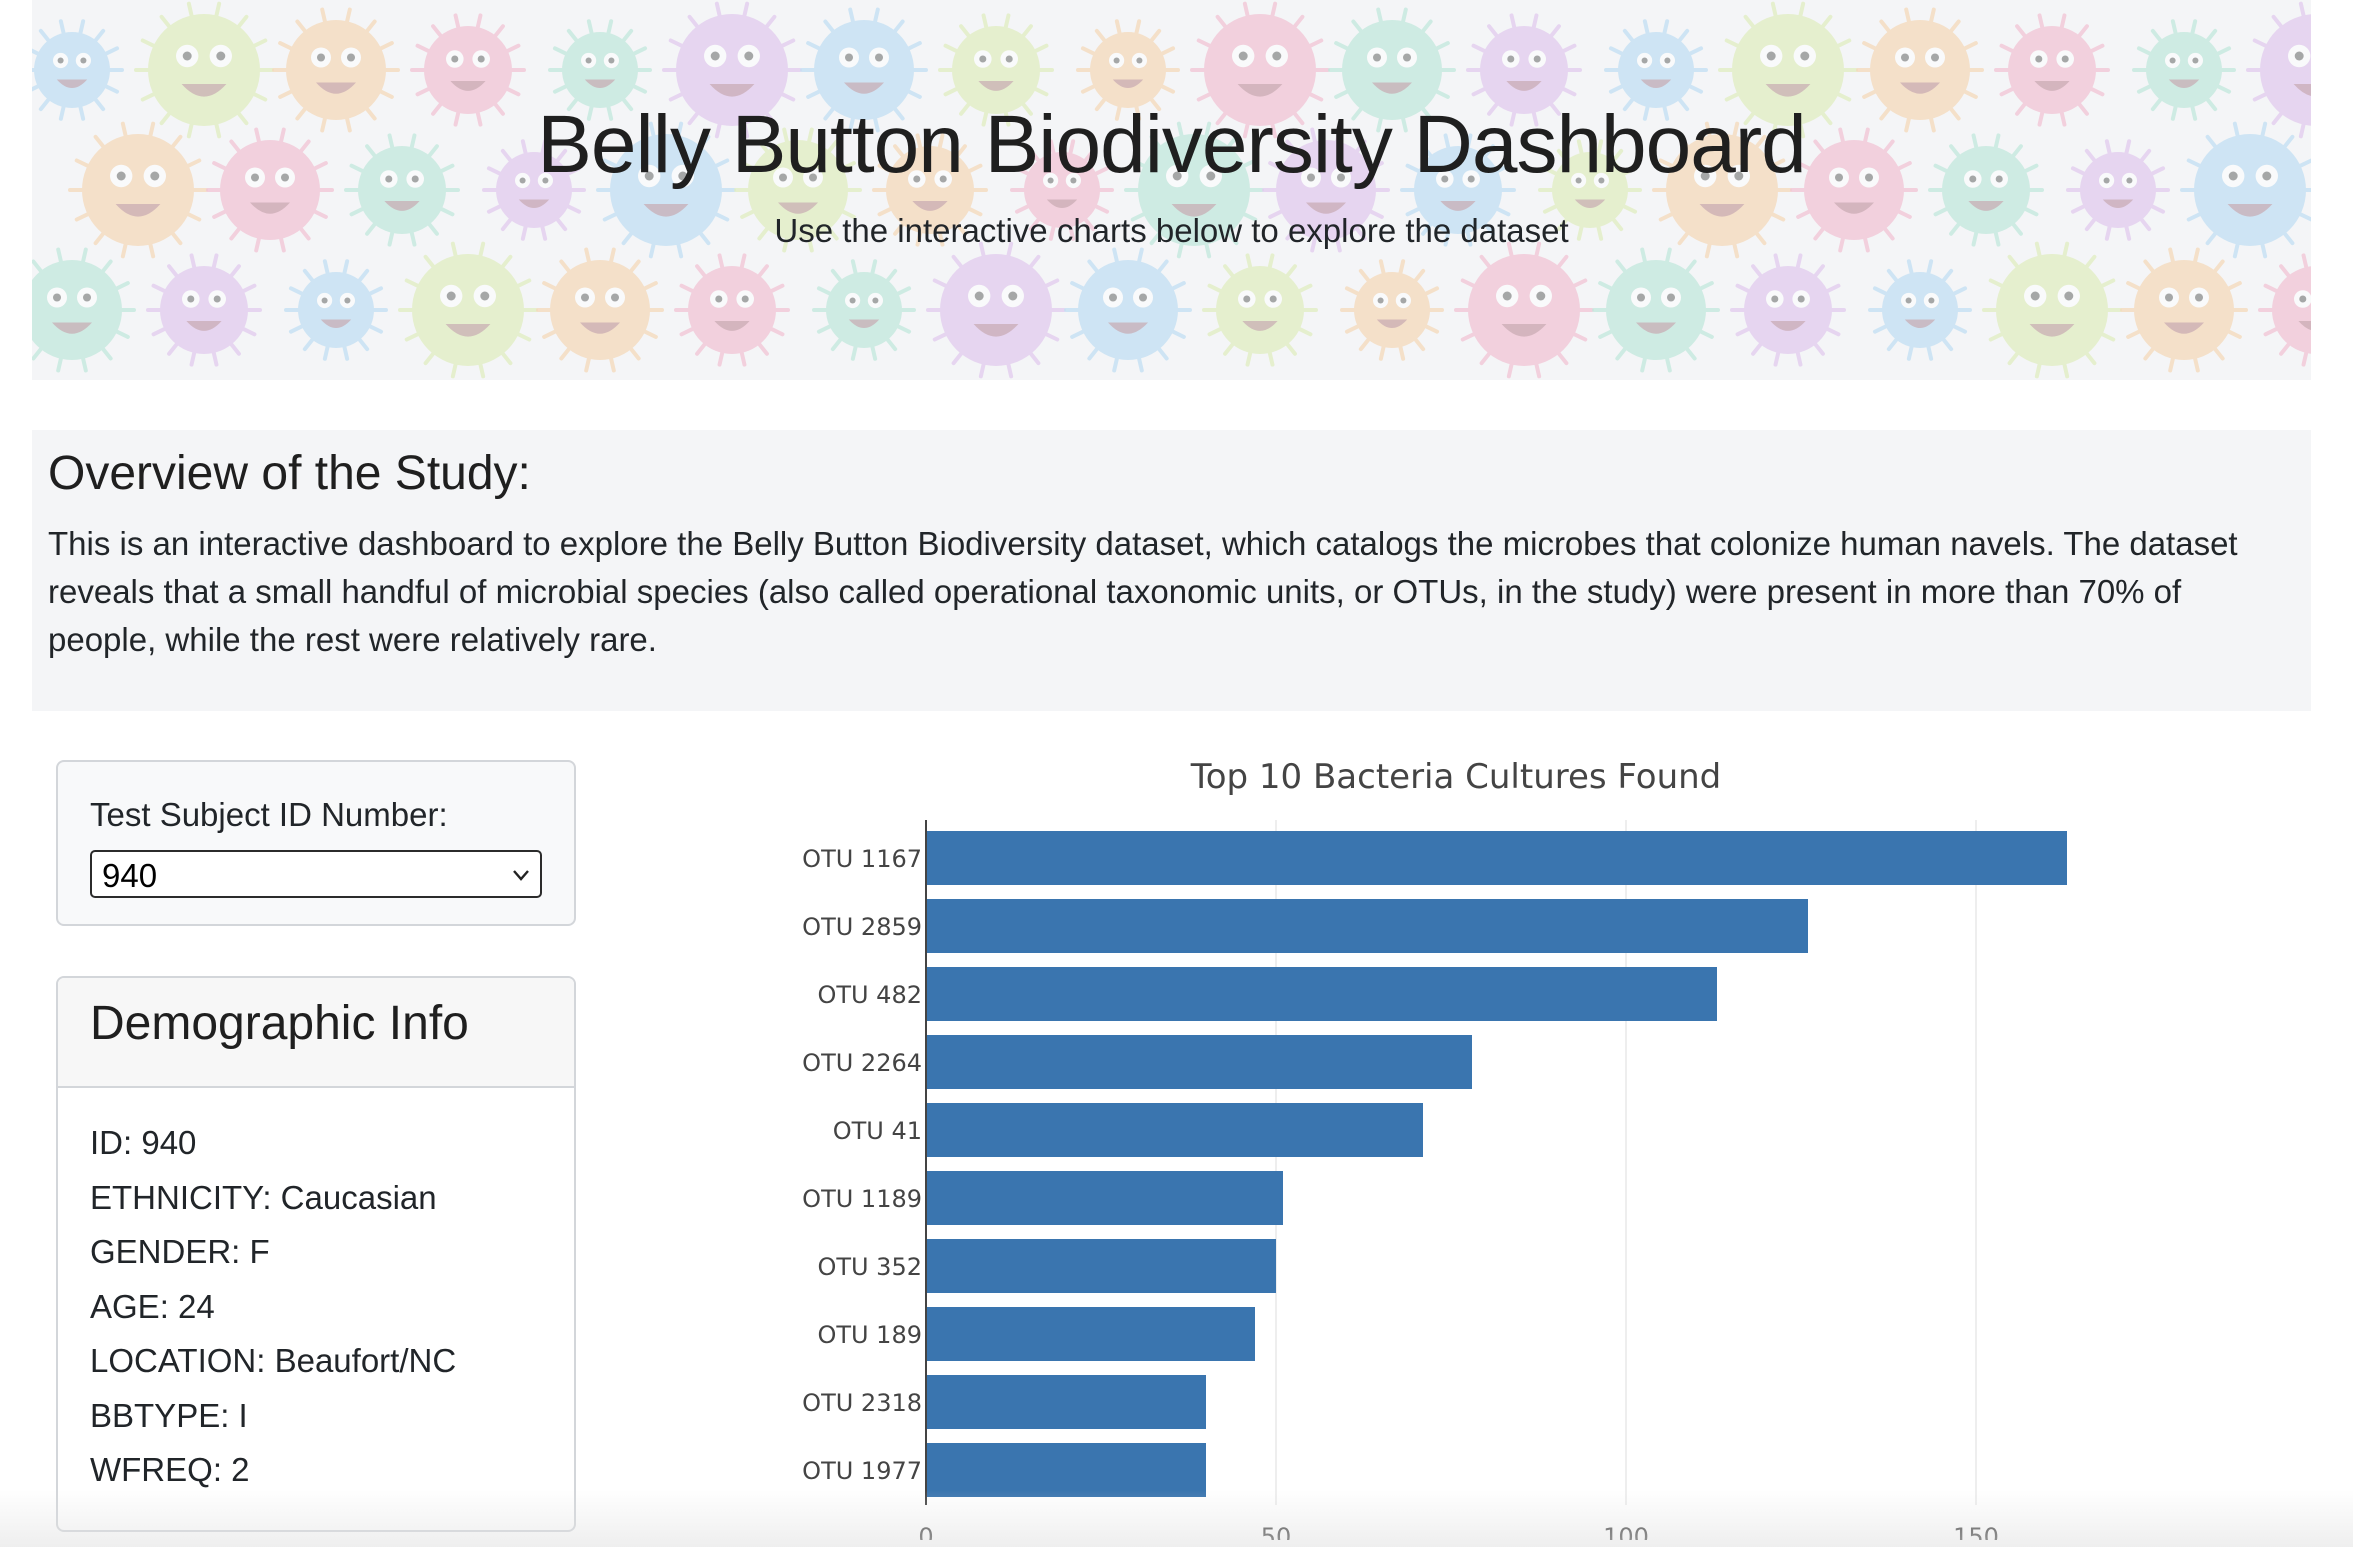 The width and height of the screenshot is (2353, 1547). What do you see at coordinates (869, 1335) in the screenshot?
I see `y-tick-label: OTU 189` at bounding box center [869, 1335].